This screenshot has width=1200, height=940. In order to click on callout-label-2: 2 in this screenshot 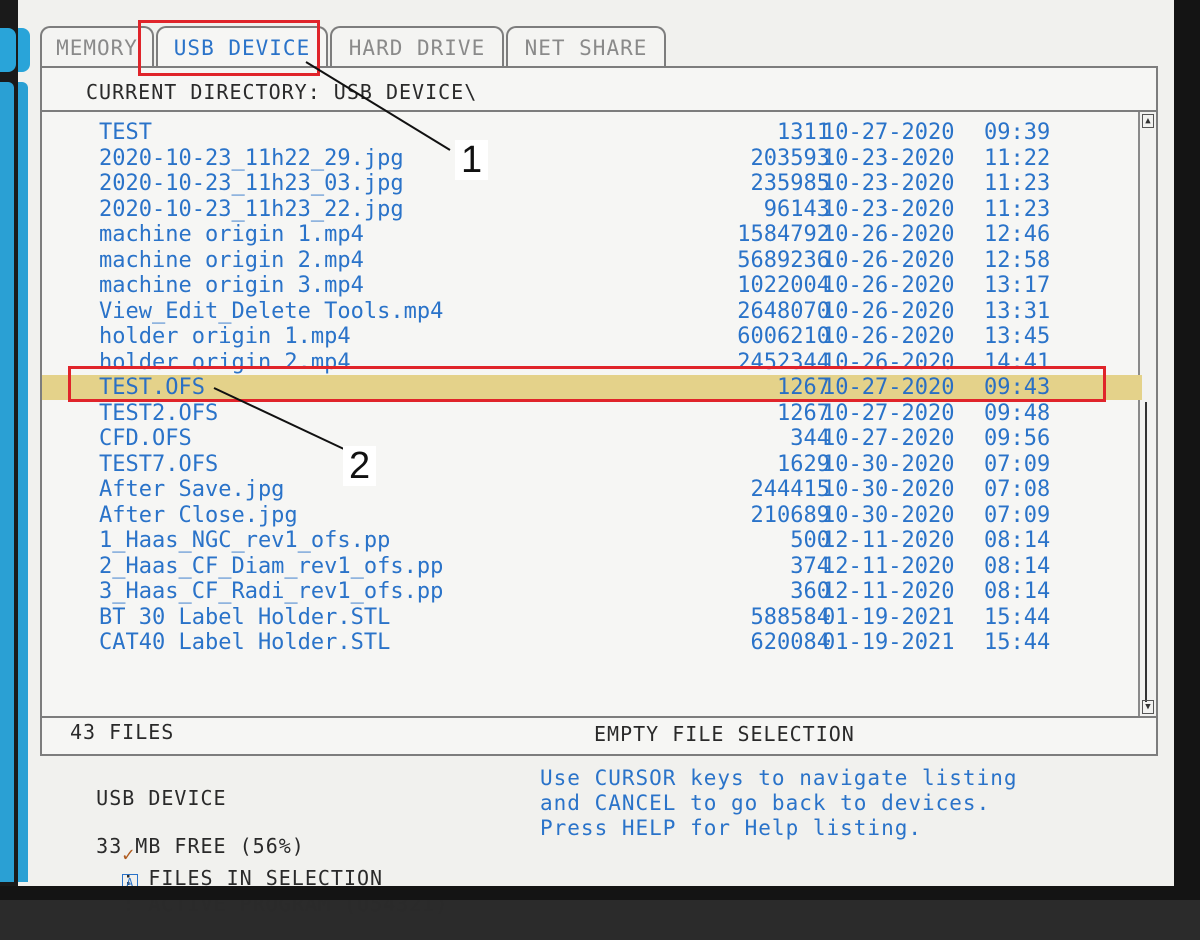, I will do `click(360, 466)`.